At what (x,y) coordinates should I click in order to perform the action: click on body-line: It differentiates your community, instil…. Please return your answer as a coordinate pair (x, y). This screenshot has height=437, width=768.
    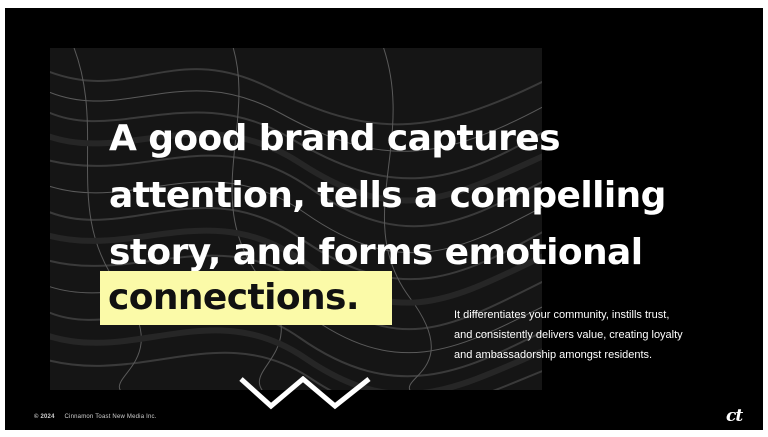
    Looking at the image, I should click on (562, 315).